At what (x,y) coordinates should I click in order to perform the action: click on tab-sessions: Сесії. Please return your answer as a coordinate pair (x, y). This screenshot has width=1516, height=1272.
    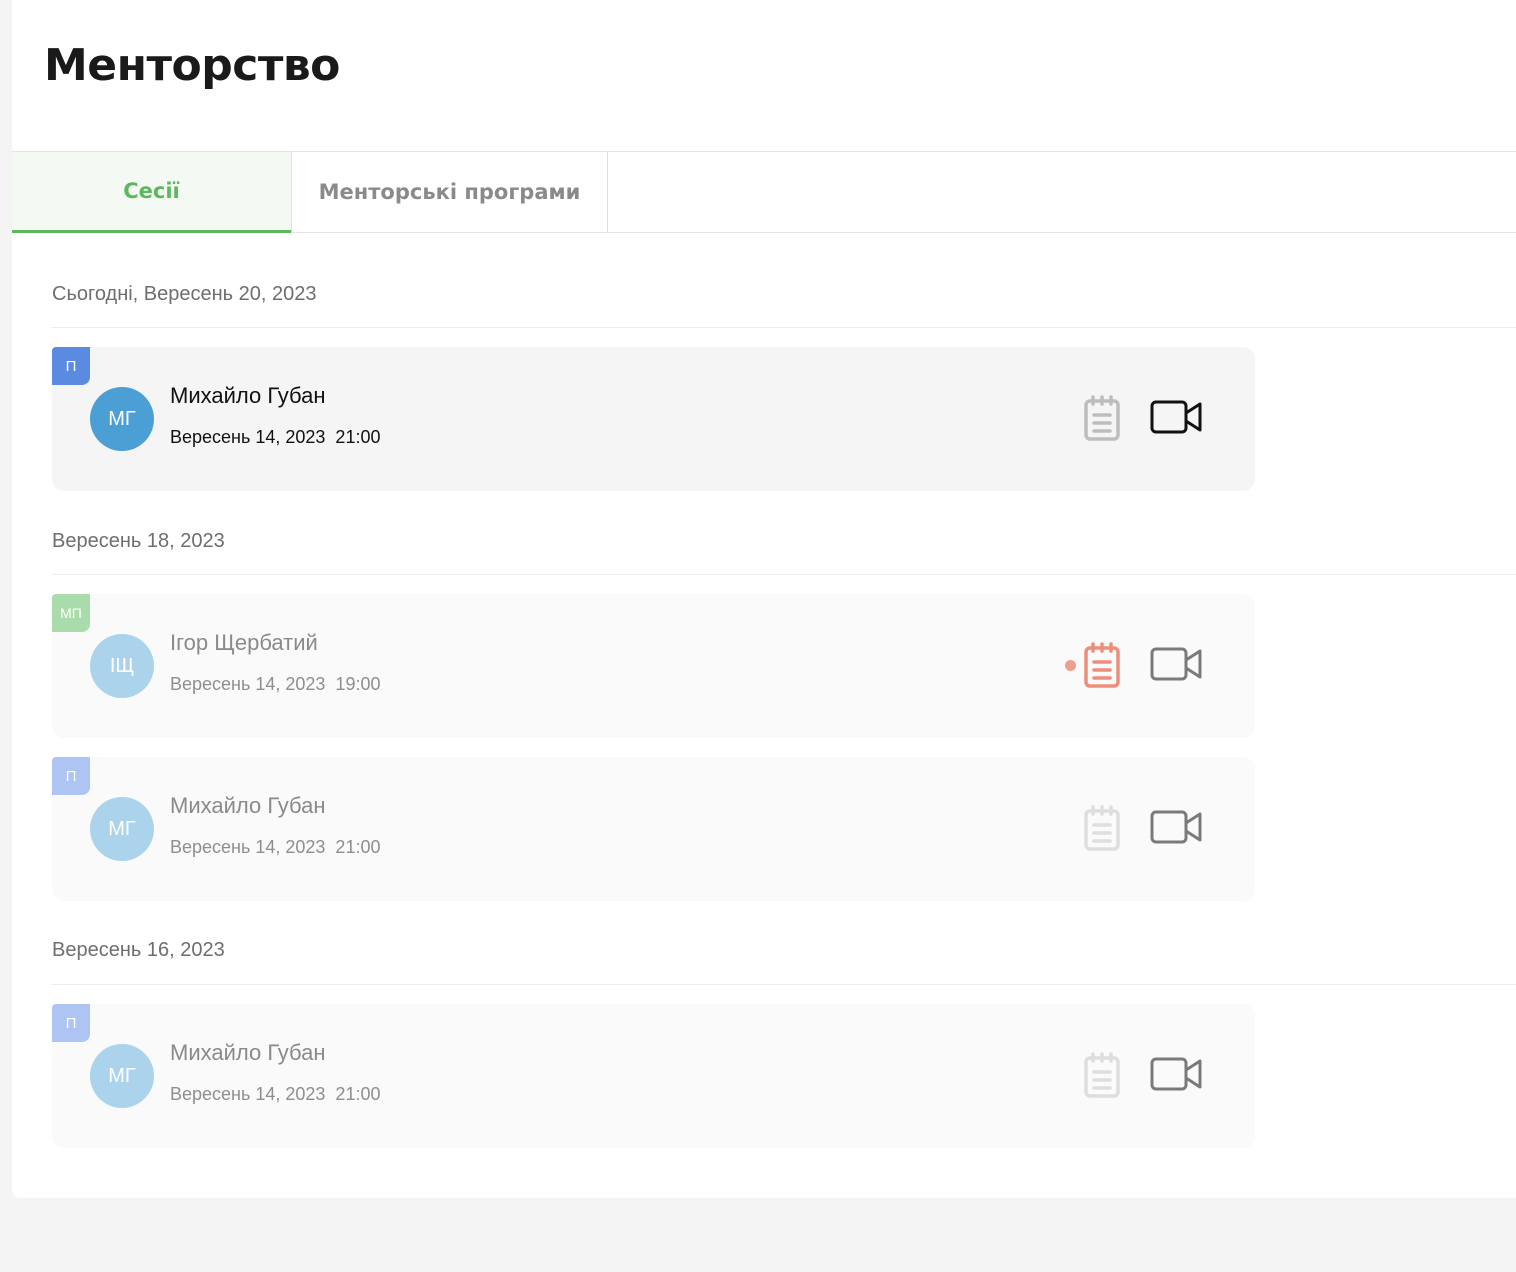
    Looking at the image, I should click on (151, 192).